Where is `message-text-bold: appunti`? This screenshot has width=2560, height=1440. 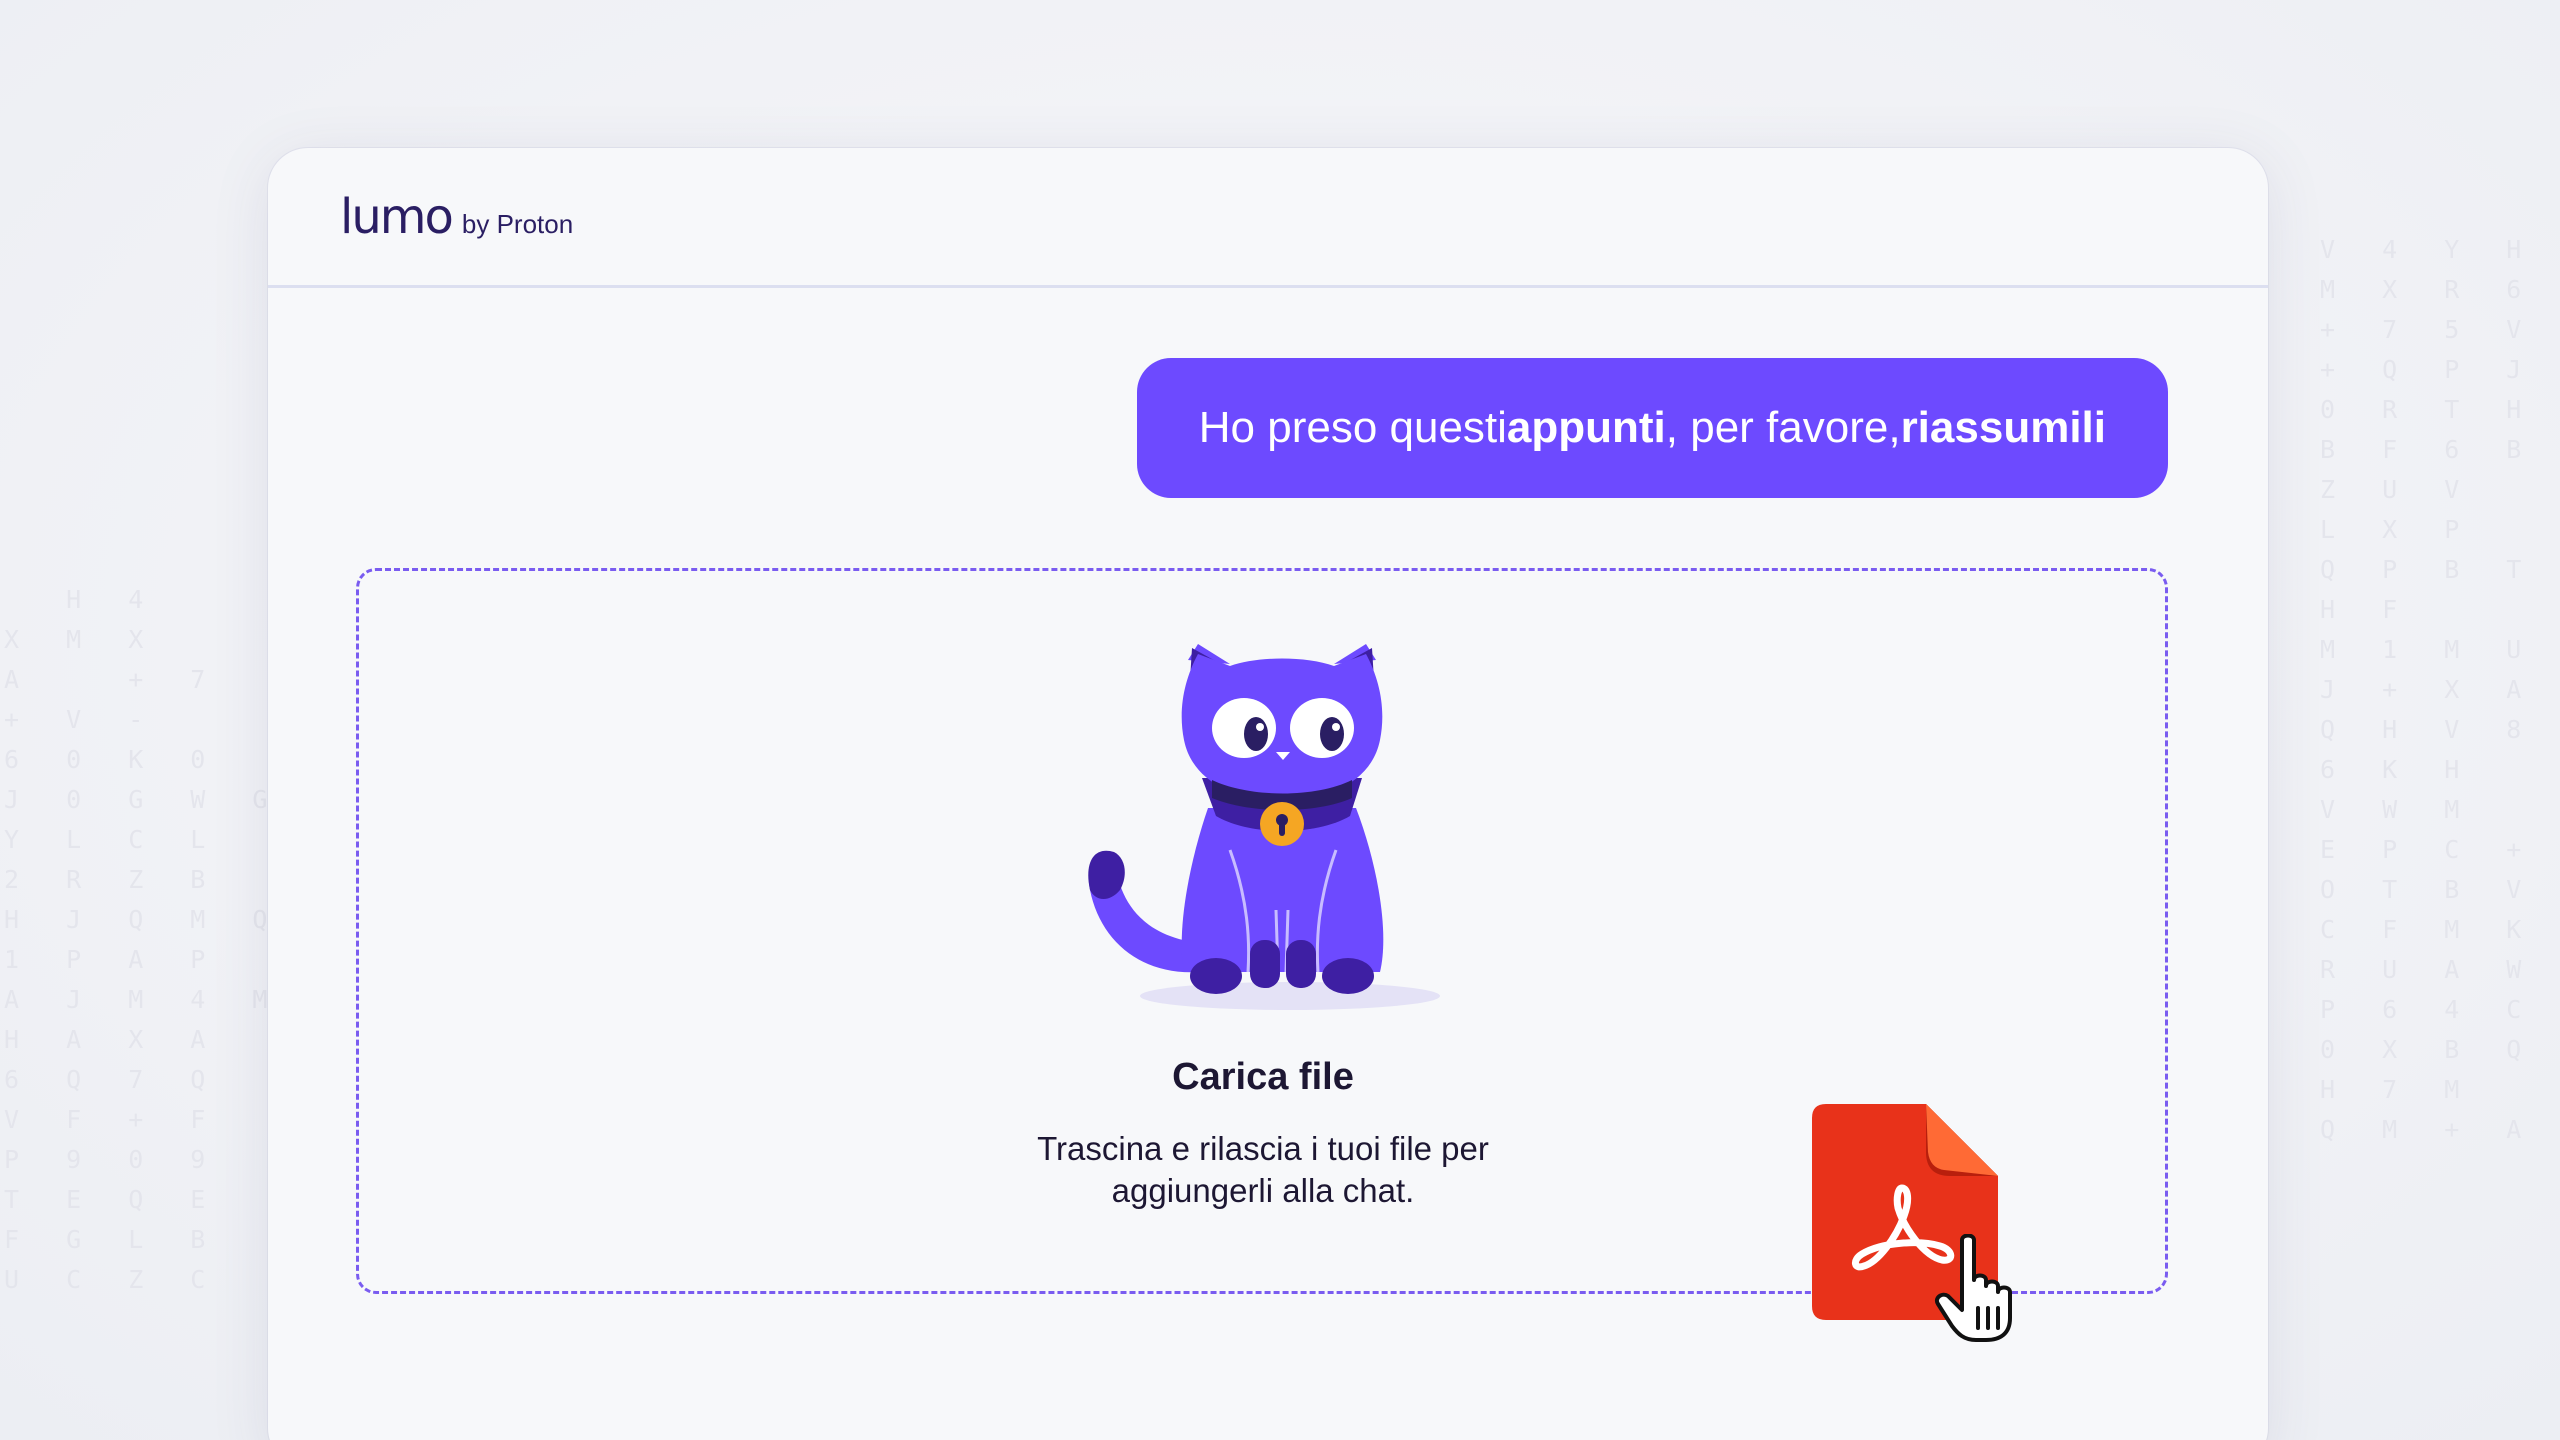
message-text-bold: appunti is located at coordinates (1586, 427).